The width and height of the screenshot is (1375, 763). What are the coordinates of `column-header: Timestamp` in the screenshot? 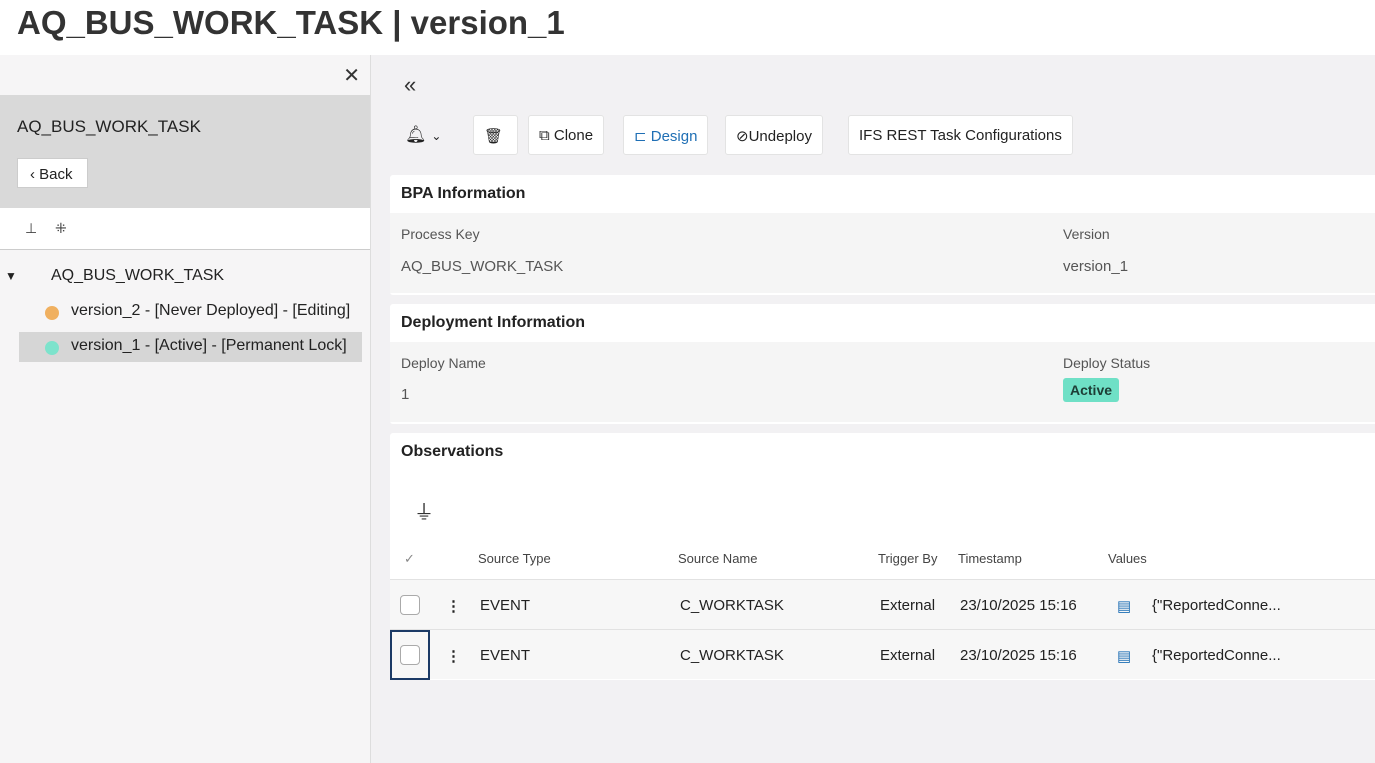 It's located at (990, 558).